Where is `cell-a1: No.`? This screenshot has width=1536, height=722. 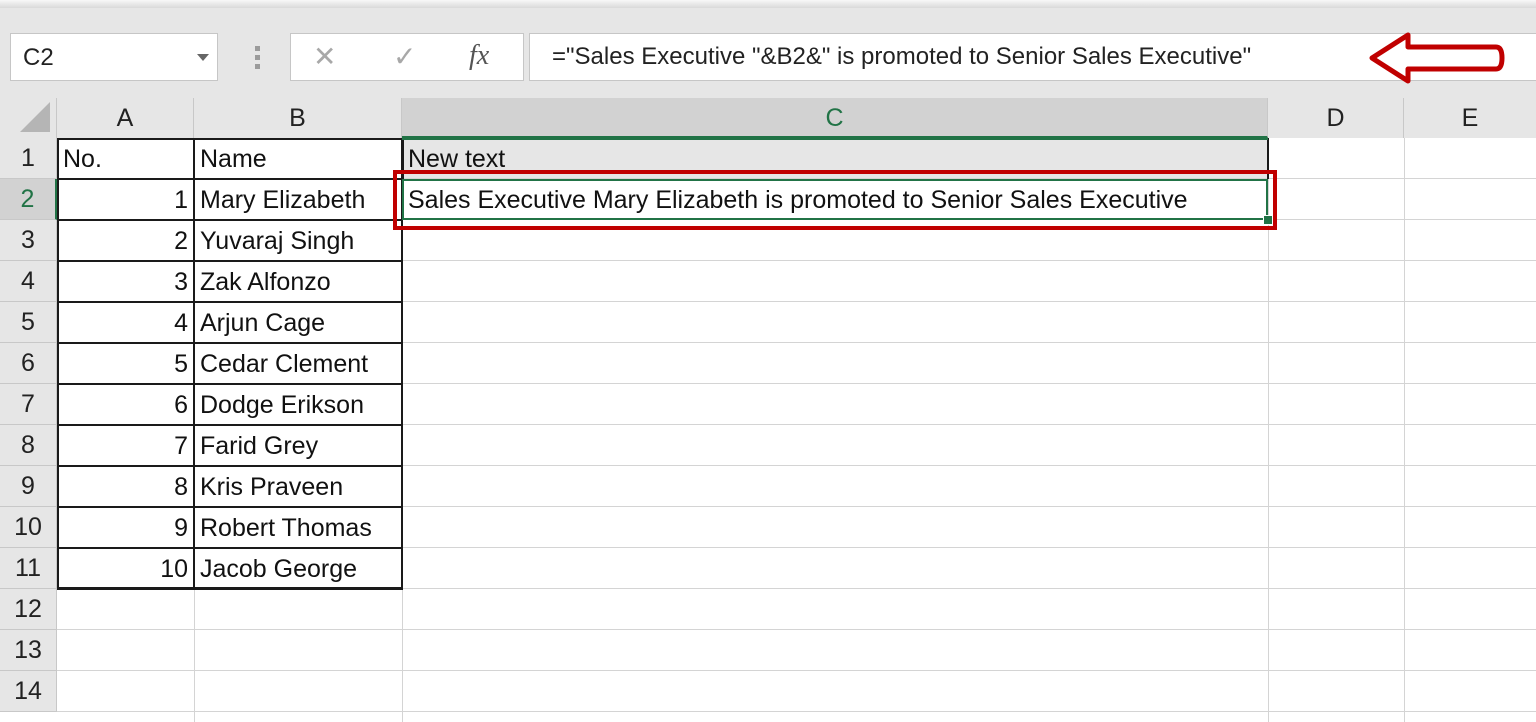 cell-a1: No. is located at coordinates (125, 158).